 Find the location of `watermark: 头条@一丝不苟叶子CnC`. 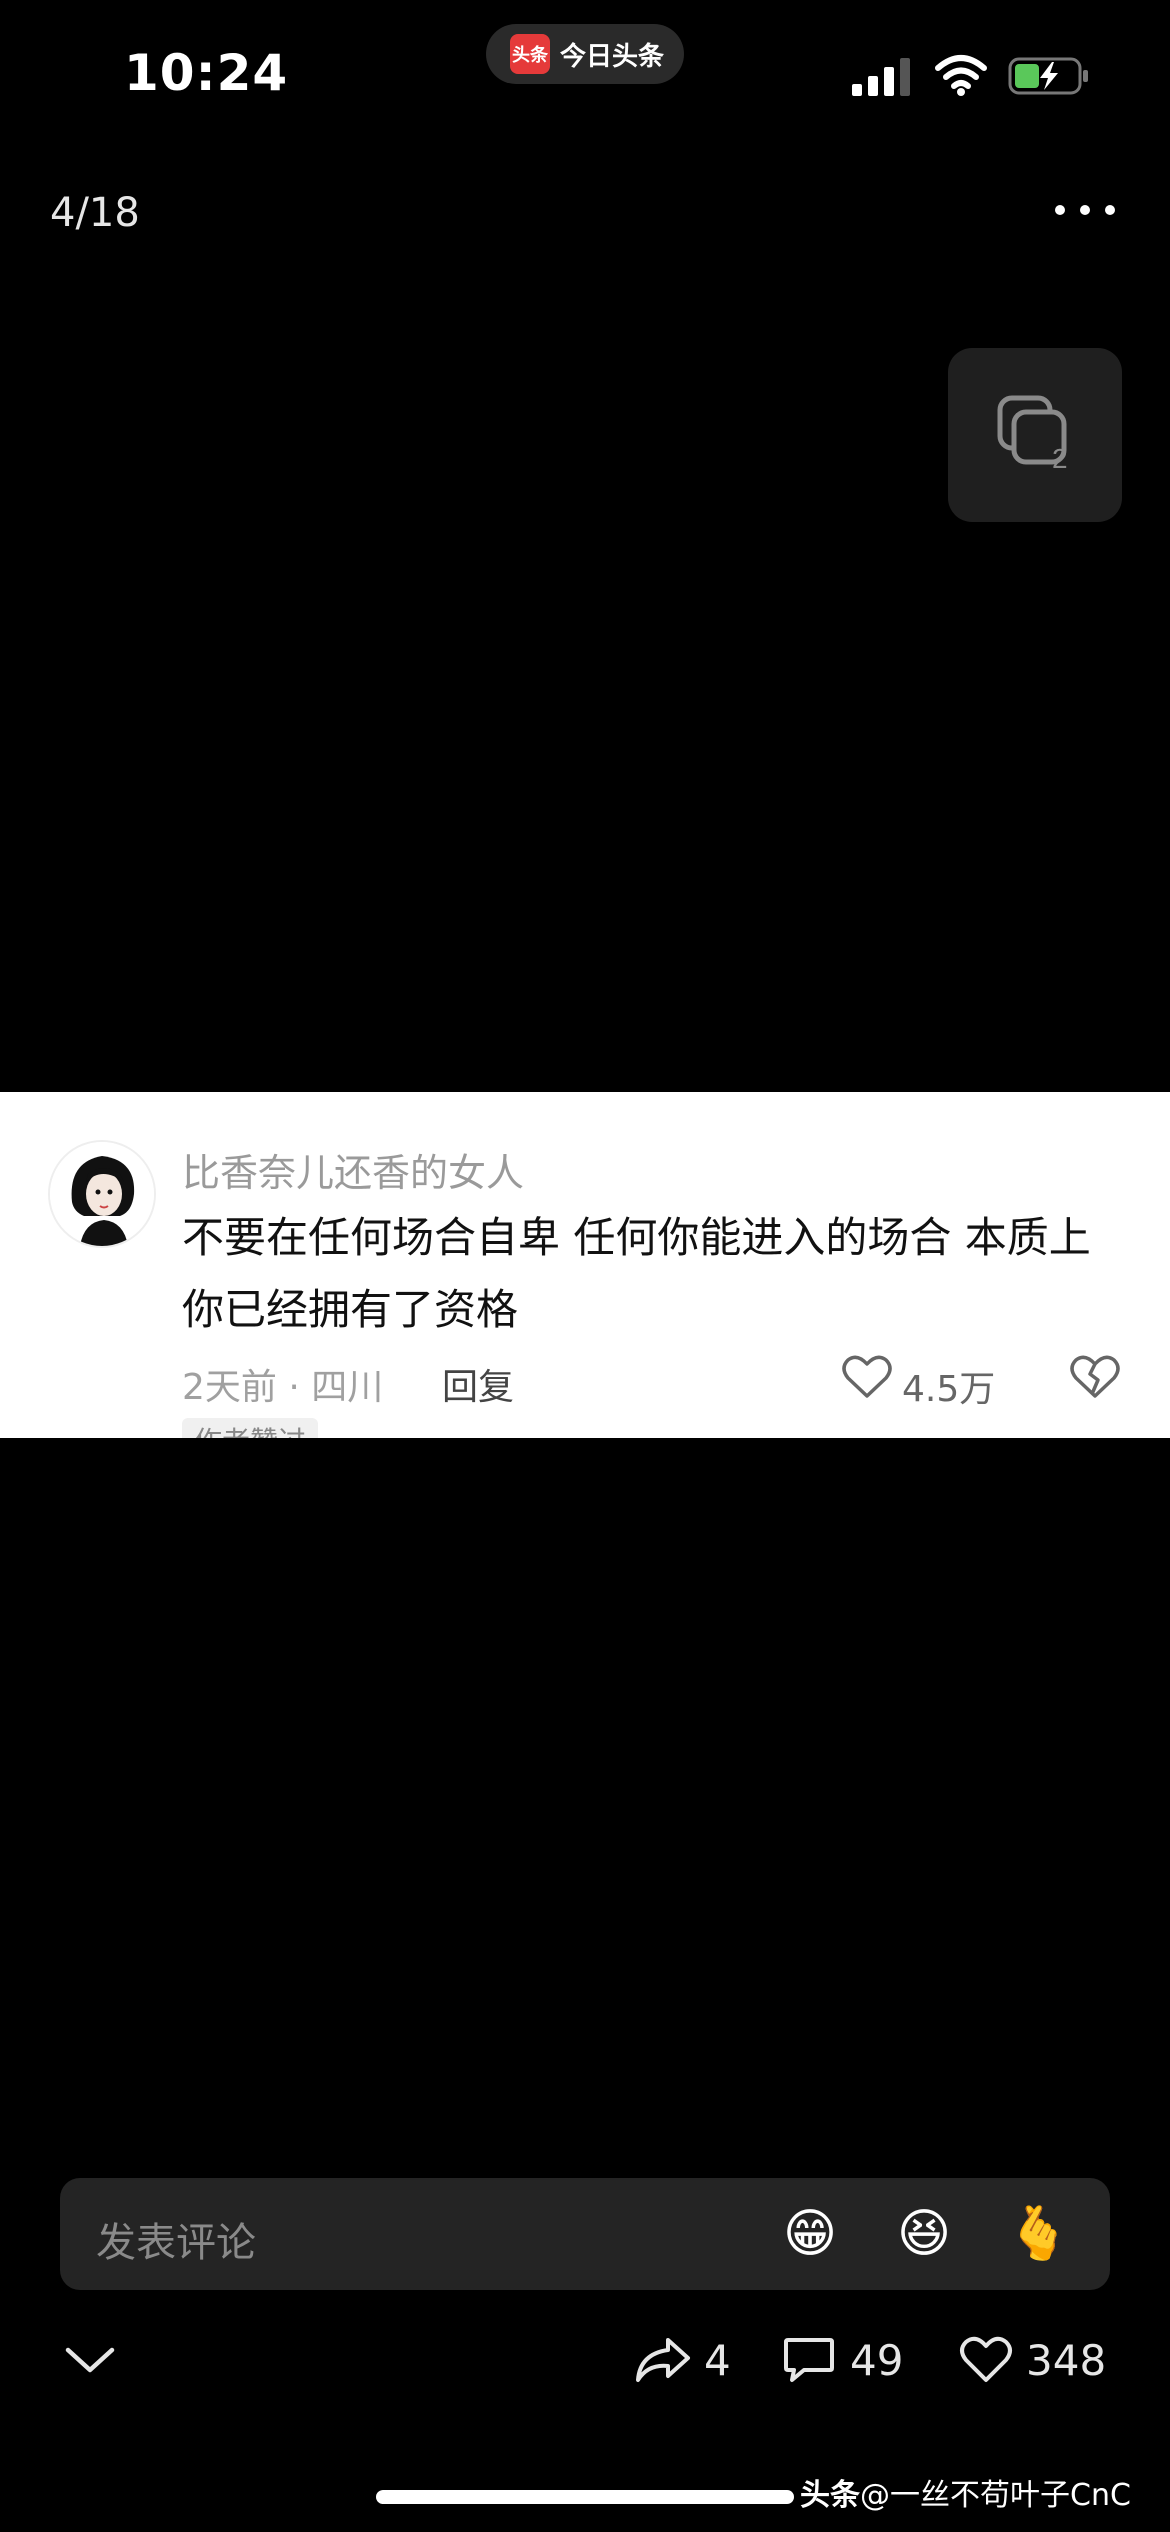

watermark: 头条@一丝不苟叶子CnC is located at coordinates (965, 2492).